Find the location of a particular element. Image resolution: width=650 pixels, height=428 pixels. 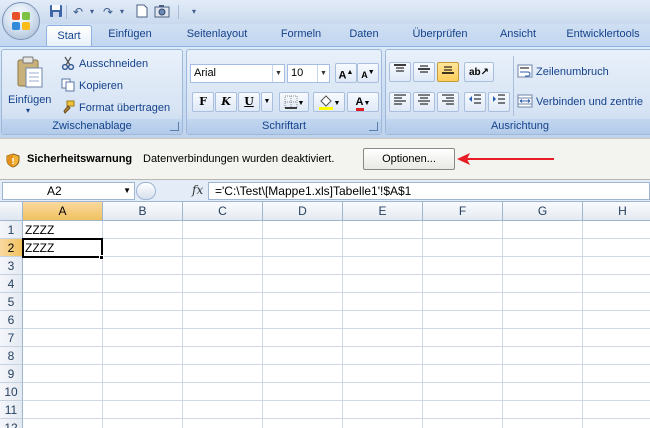

cell-a1: ZZZZ is located at coordinates (39, 230).